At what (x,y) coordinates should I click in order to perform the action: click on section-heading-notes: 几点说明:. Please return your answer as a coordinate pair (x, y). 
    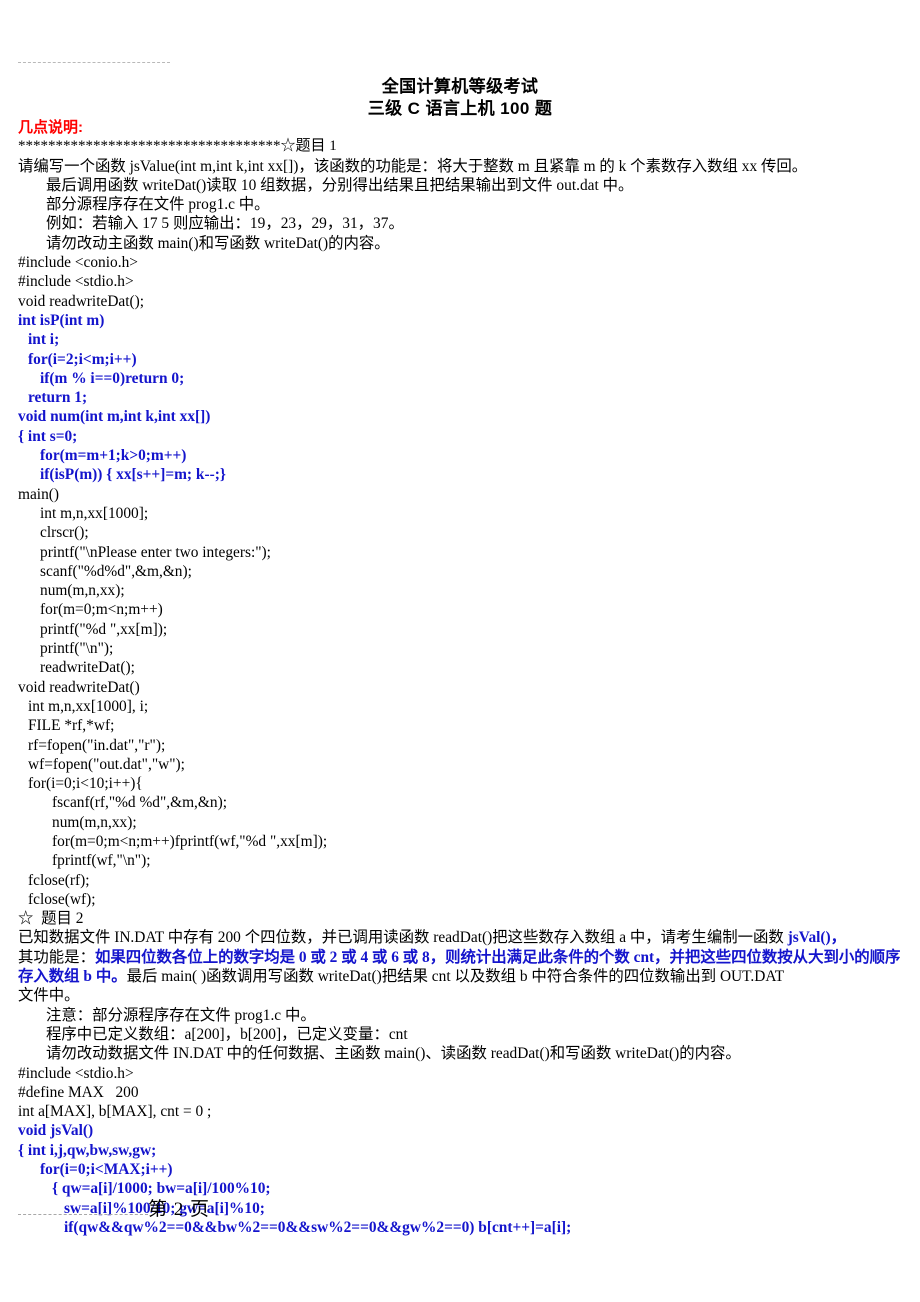
    Looking at the image, I should click on (50, 127).